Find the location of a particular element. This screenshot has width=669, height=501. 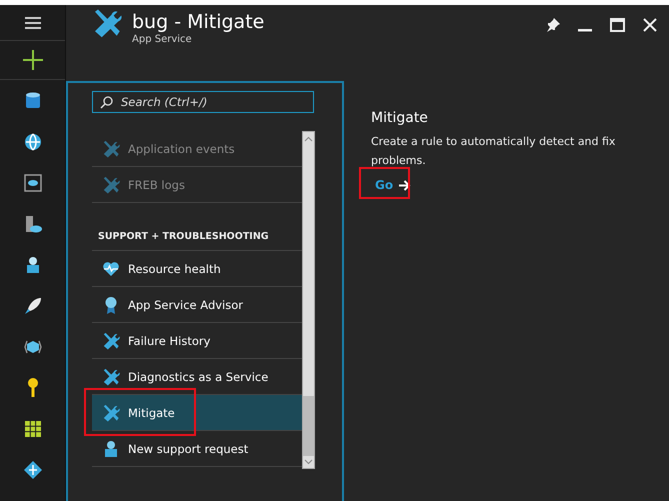

ribbon-icon is located at coordinates (111, 305).